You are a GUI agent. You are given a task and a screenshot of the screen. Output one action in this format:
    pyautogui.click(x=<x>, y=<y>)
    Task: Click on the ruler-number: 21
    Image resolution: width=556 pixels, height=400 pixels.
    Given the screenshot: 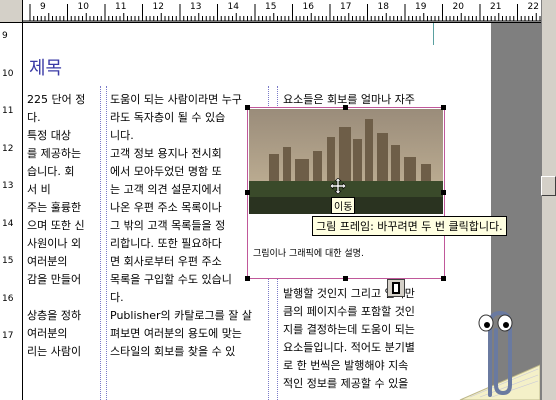 What is the action you would take?
    pyautogui.click(x=496, y=7)
    